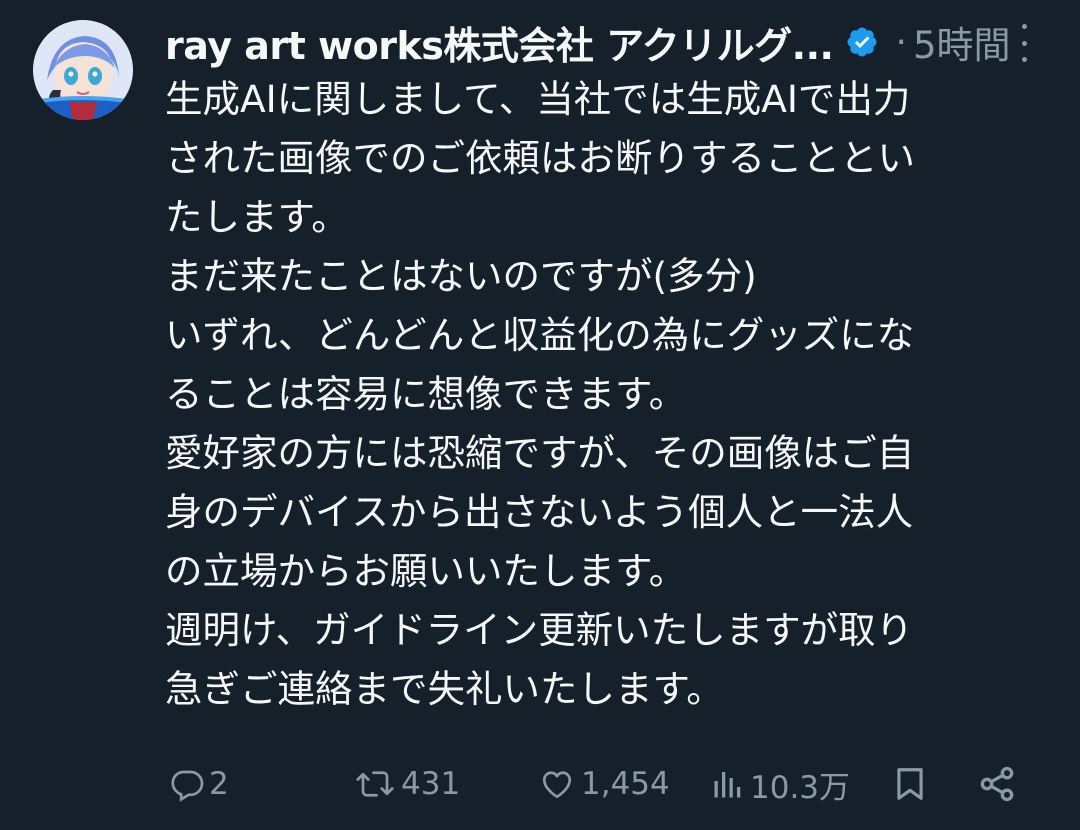 The image size is (1080, 830). I want to click on tweet-text-line: された画像でのご依頼はお断りすることとい, so click(540, 158).